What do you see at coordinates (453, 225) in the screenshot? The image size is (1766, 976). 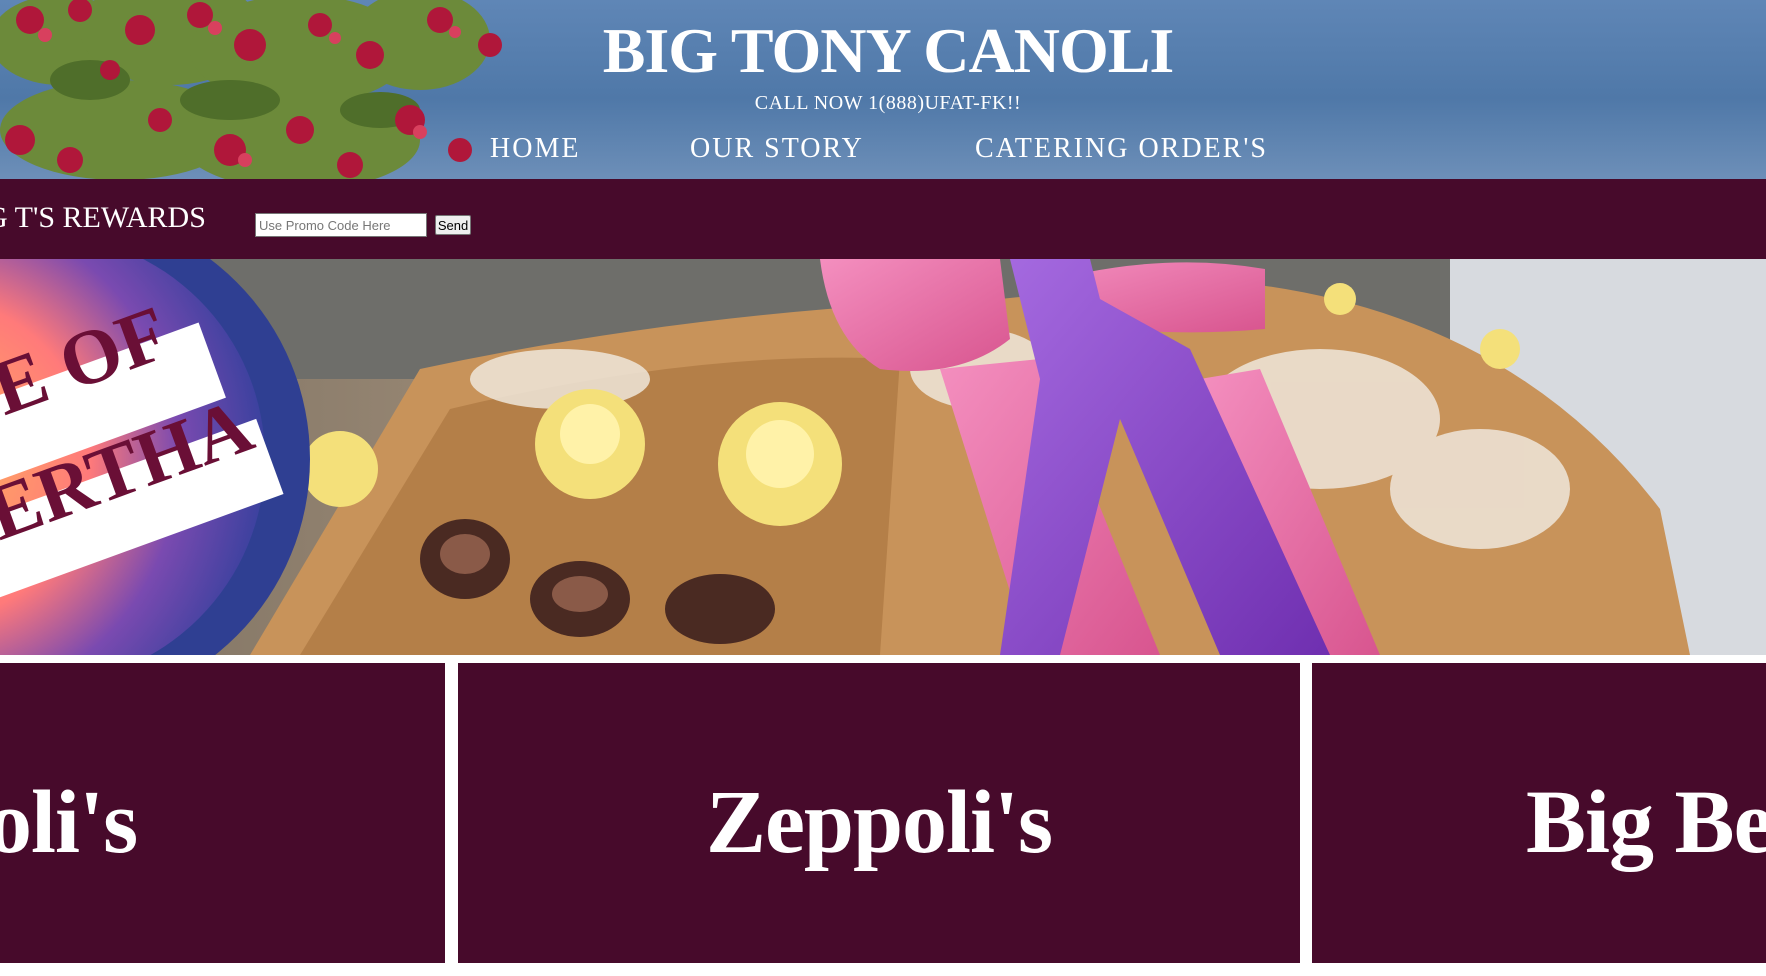 I see `send-button: Send` at bounding box center [453, 225].